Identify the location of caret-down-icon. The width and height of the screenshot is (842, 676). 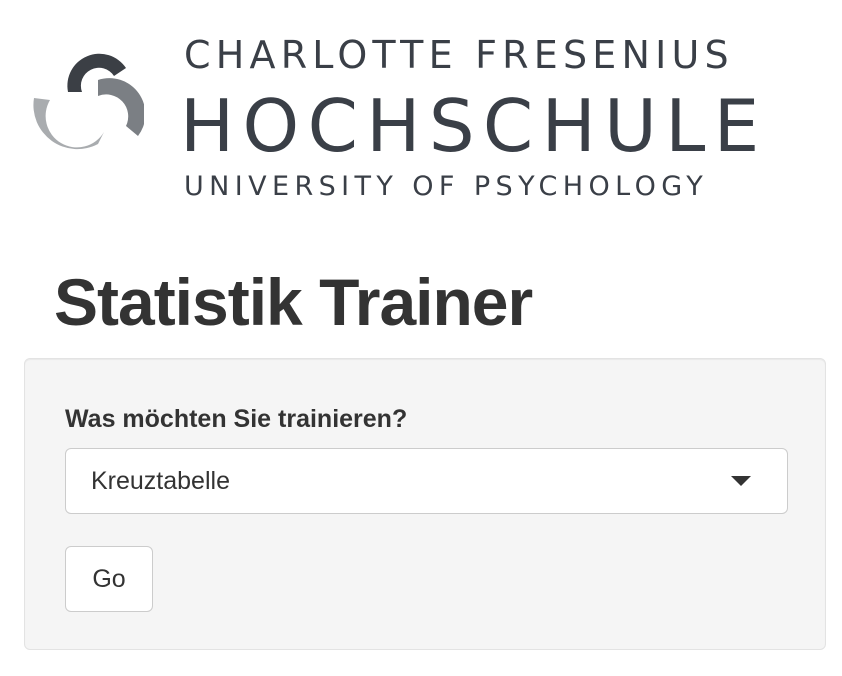
(741, 481).